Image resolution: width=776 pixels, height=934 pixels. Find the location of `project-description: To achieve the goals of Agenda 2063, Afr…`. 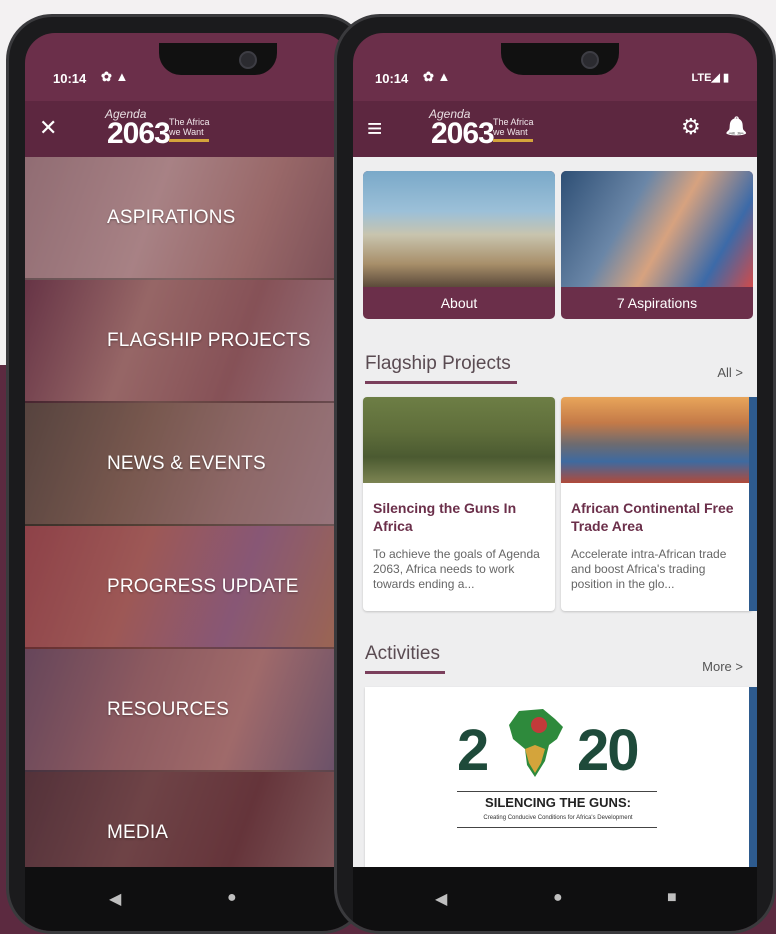

project-description: To achieve the goals of Agenda 2063, Afr… is located at coordinates (456, 569).